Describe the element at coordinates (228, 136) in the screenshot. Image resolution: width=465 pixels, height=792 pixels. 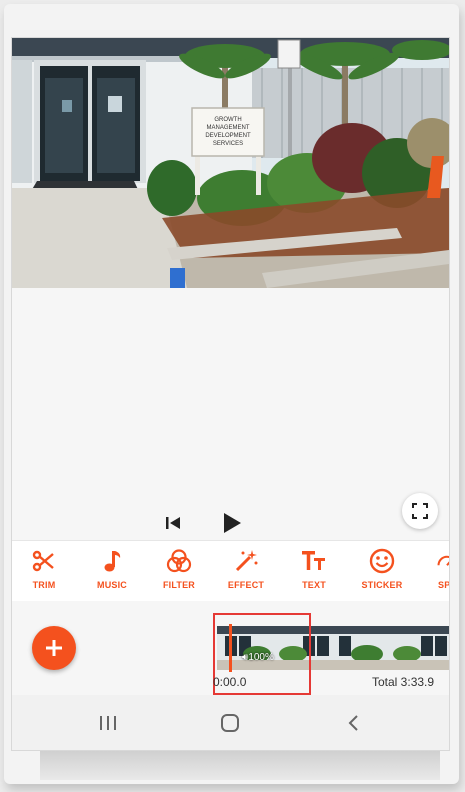
I see `sign-line-3: DEVELOPMENT` at that location.